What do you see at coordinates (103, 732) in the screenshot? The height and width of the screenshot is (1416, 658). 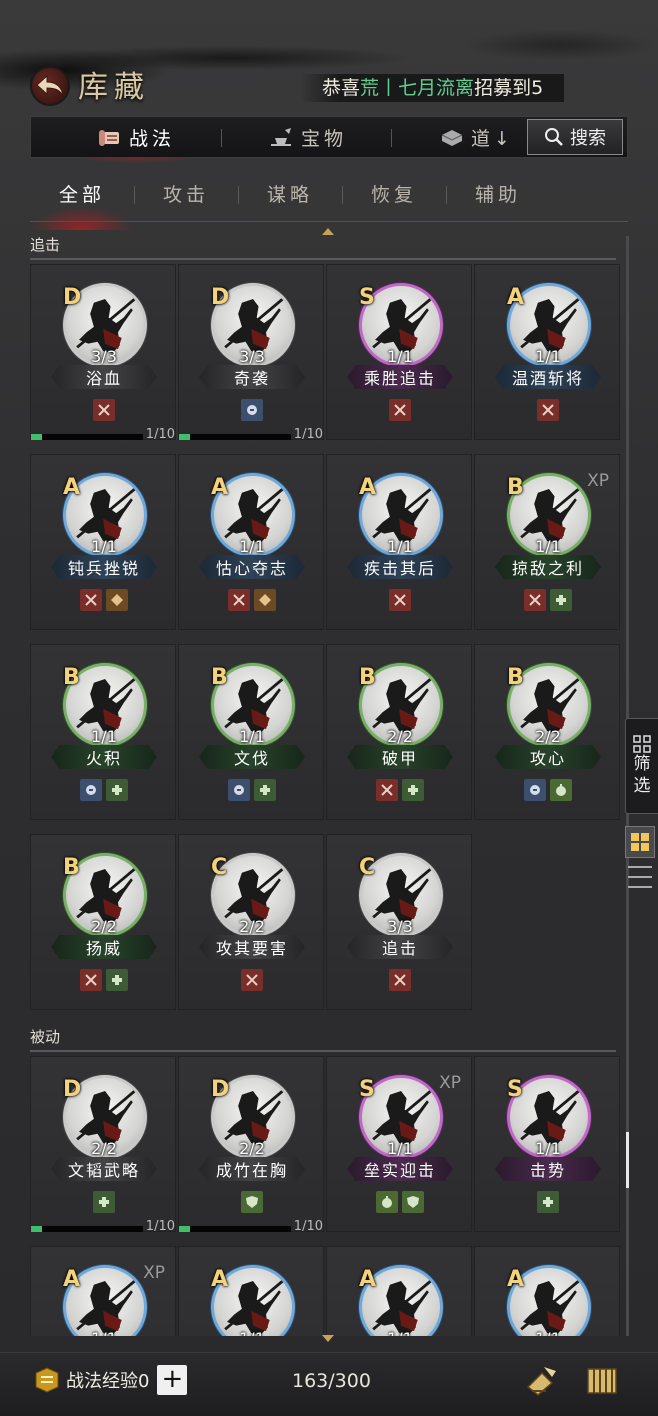 I see `tactic-card: B 1/1 火积` at bounding box center [103, 732].